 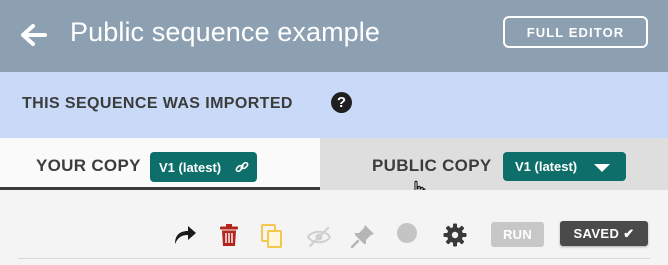 What do you see at coordinates (88, 165) in the screenshot?
I see `tab-your-copy-label: YOUR COPY` at bounding box center [88, 165].